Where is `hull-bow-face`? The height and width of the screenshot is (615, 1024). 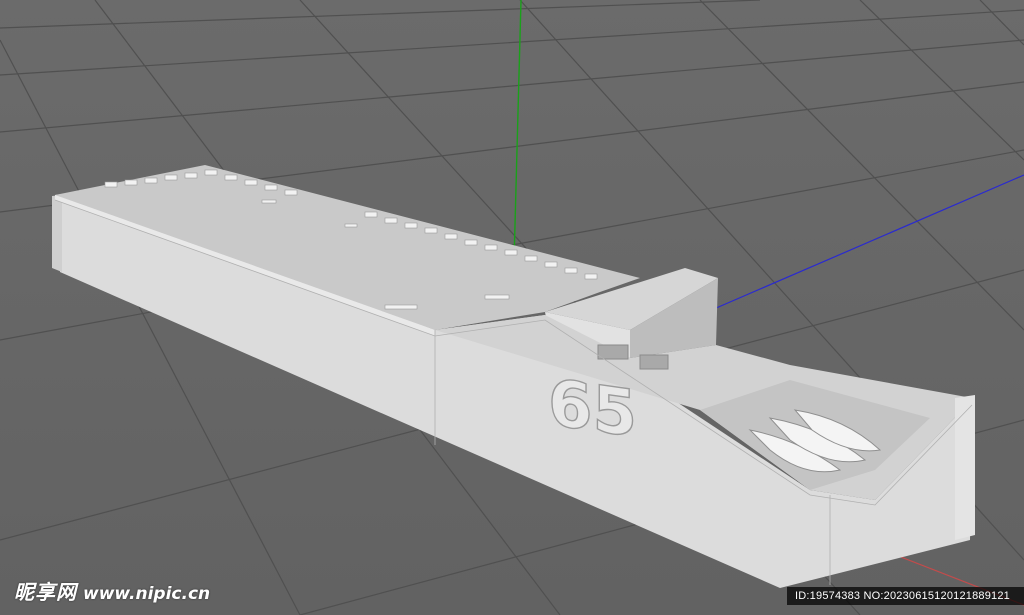
hull-bow-face is located at coordinates (57, 233).